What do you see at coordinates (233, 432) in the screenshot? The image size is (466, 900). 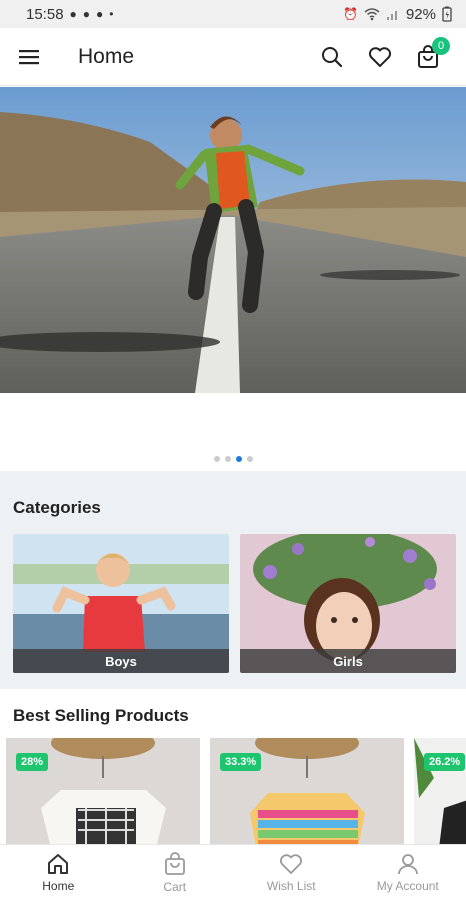 I see `carousel-footer` at bounding box center [233, 432].